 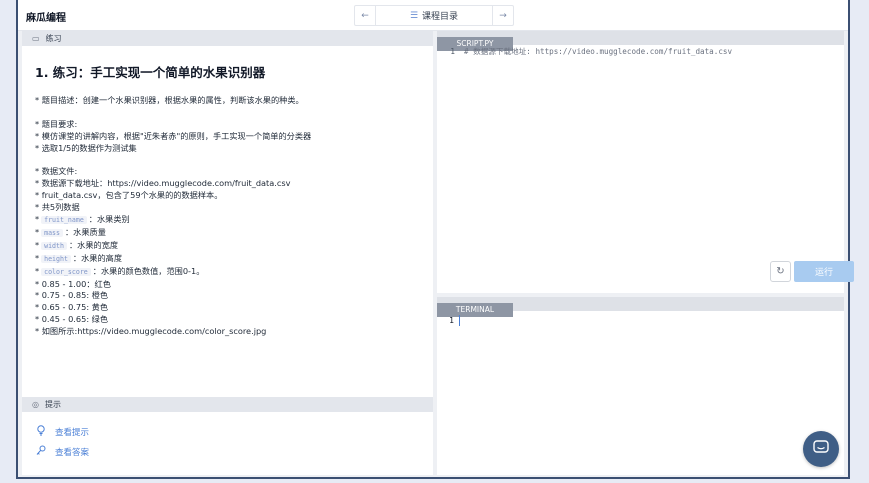 I want to click on column-code: color_score, so click(x=66, y=271).